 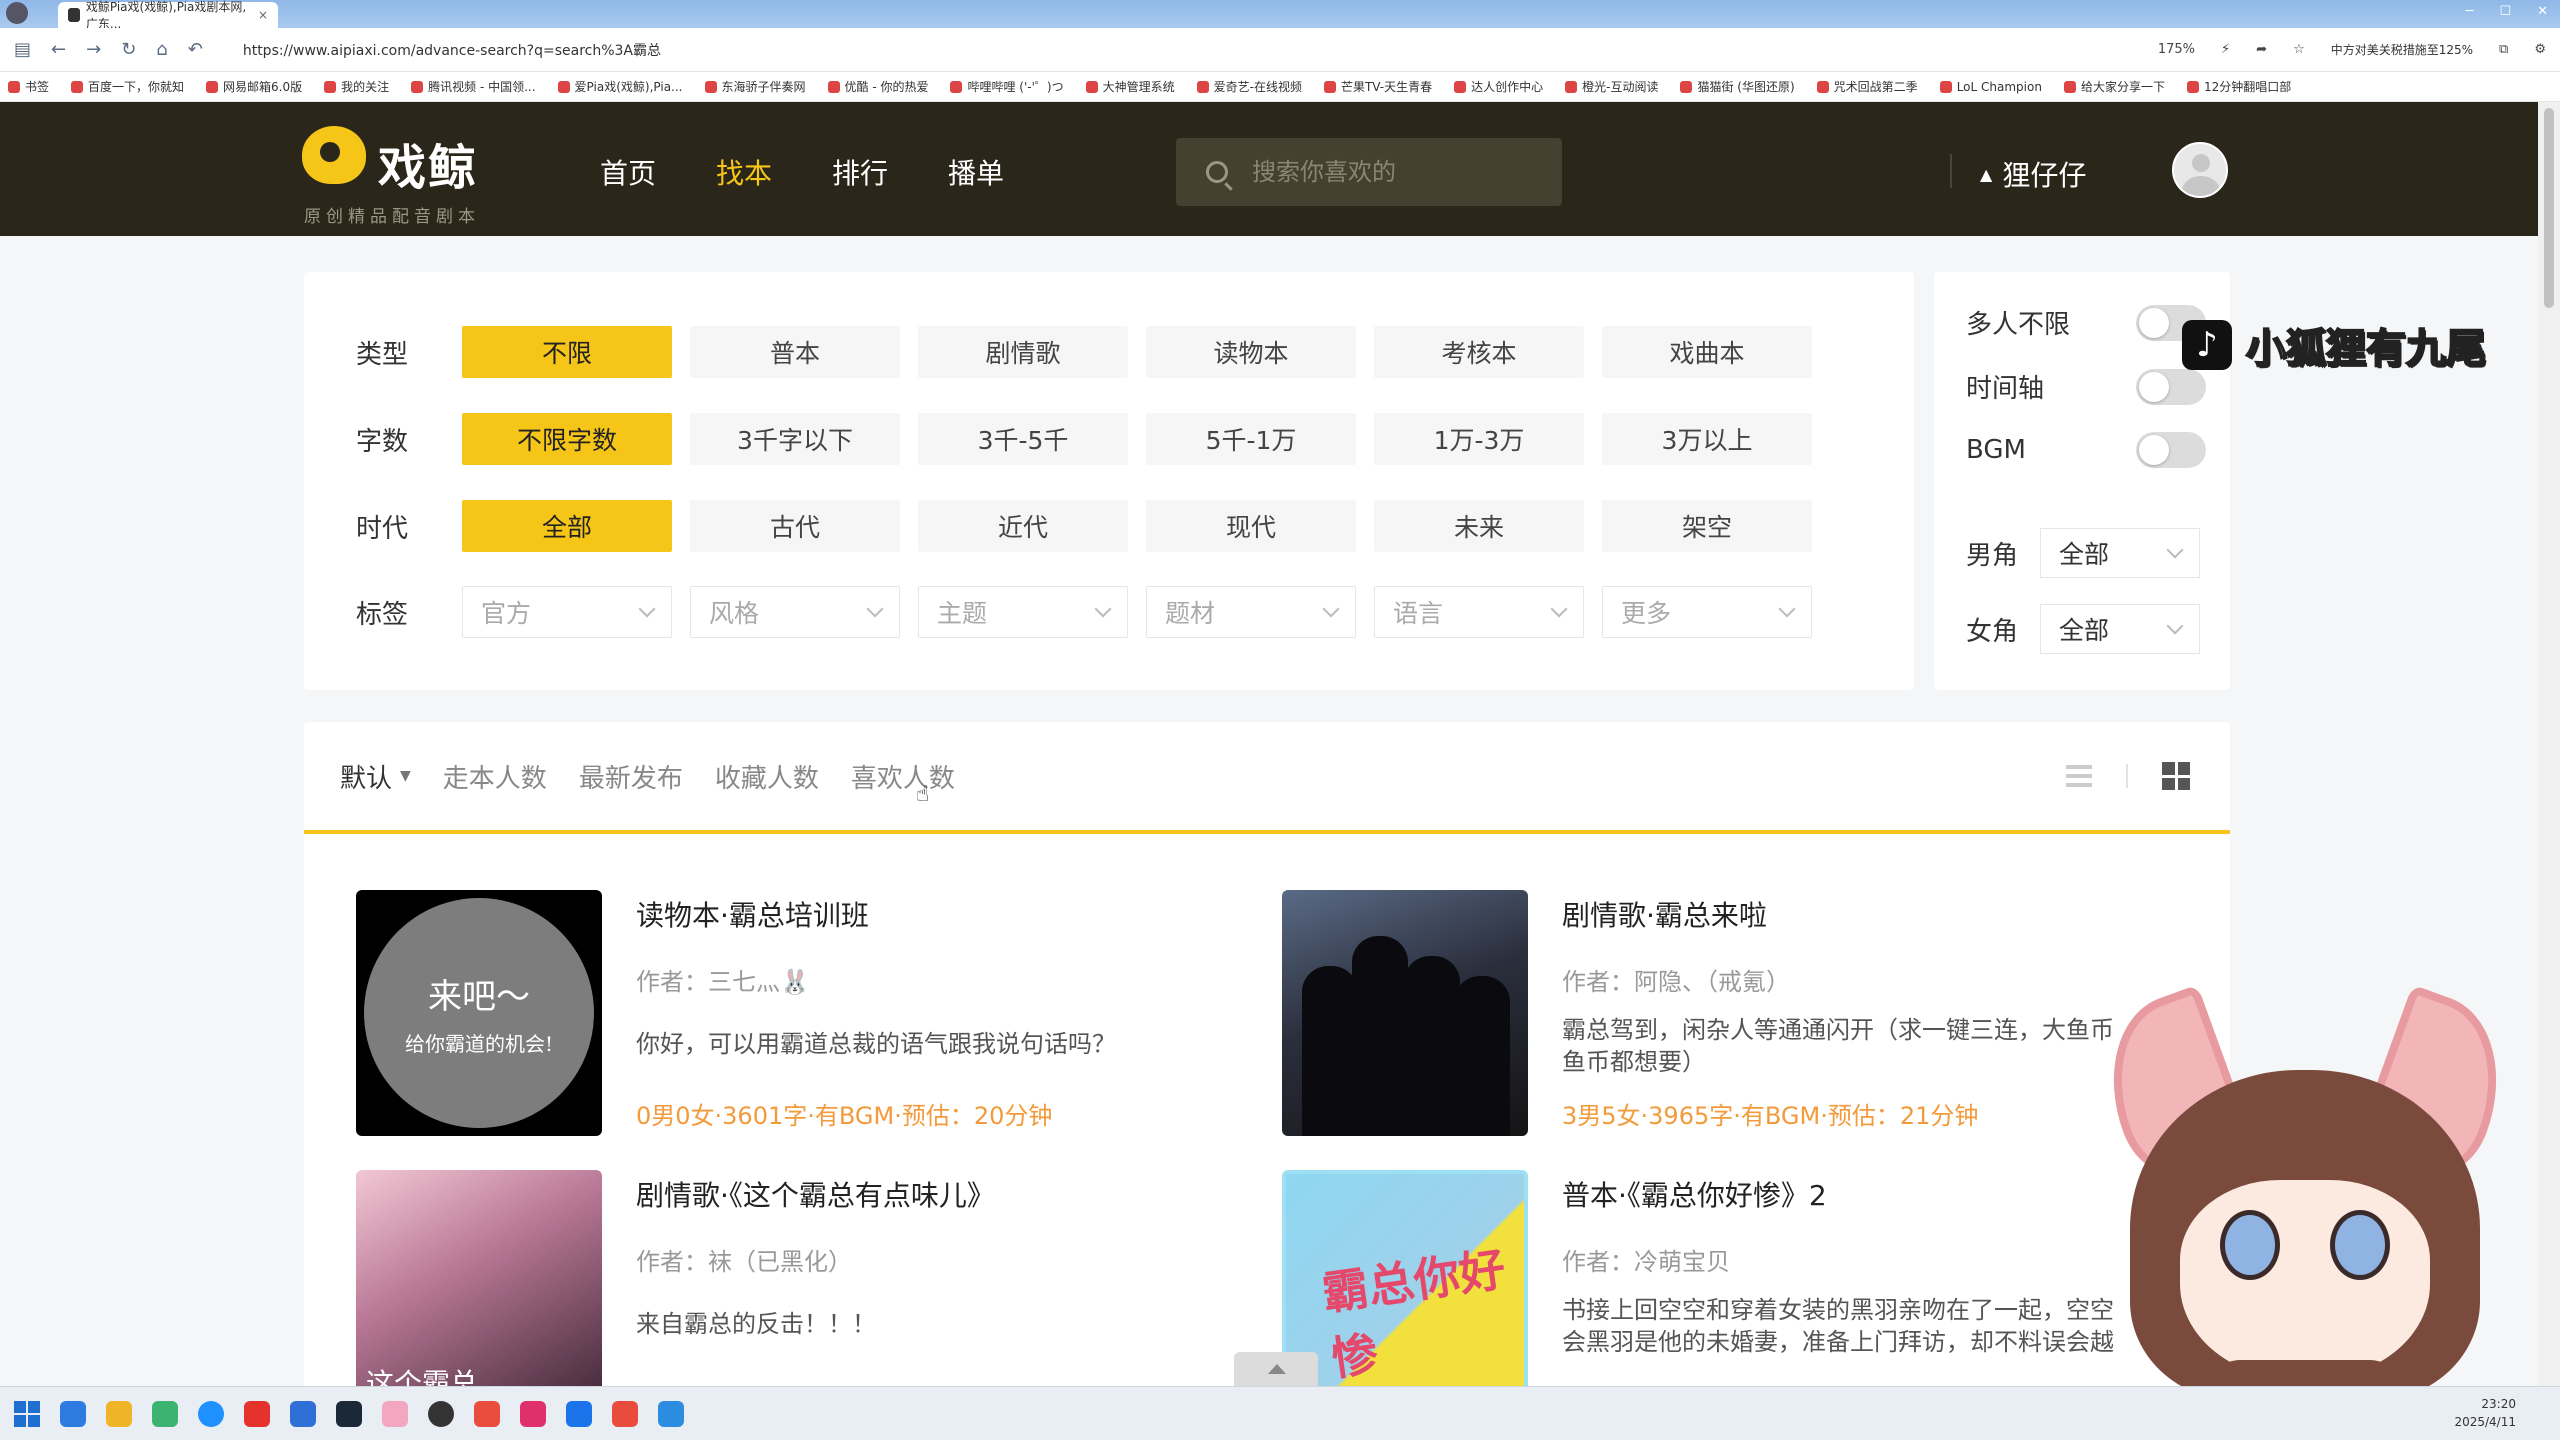 I want to click on filter-option: 5千-1万, so click(x=1251, y=439).